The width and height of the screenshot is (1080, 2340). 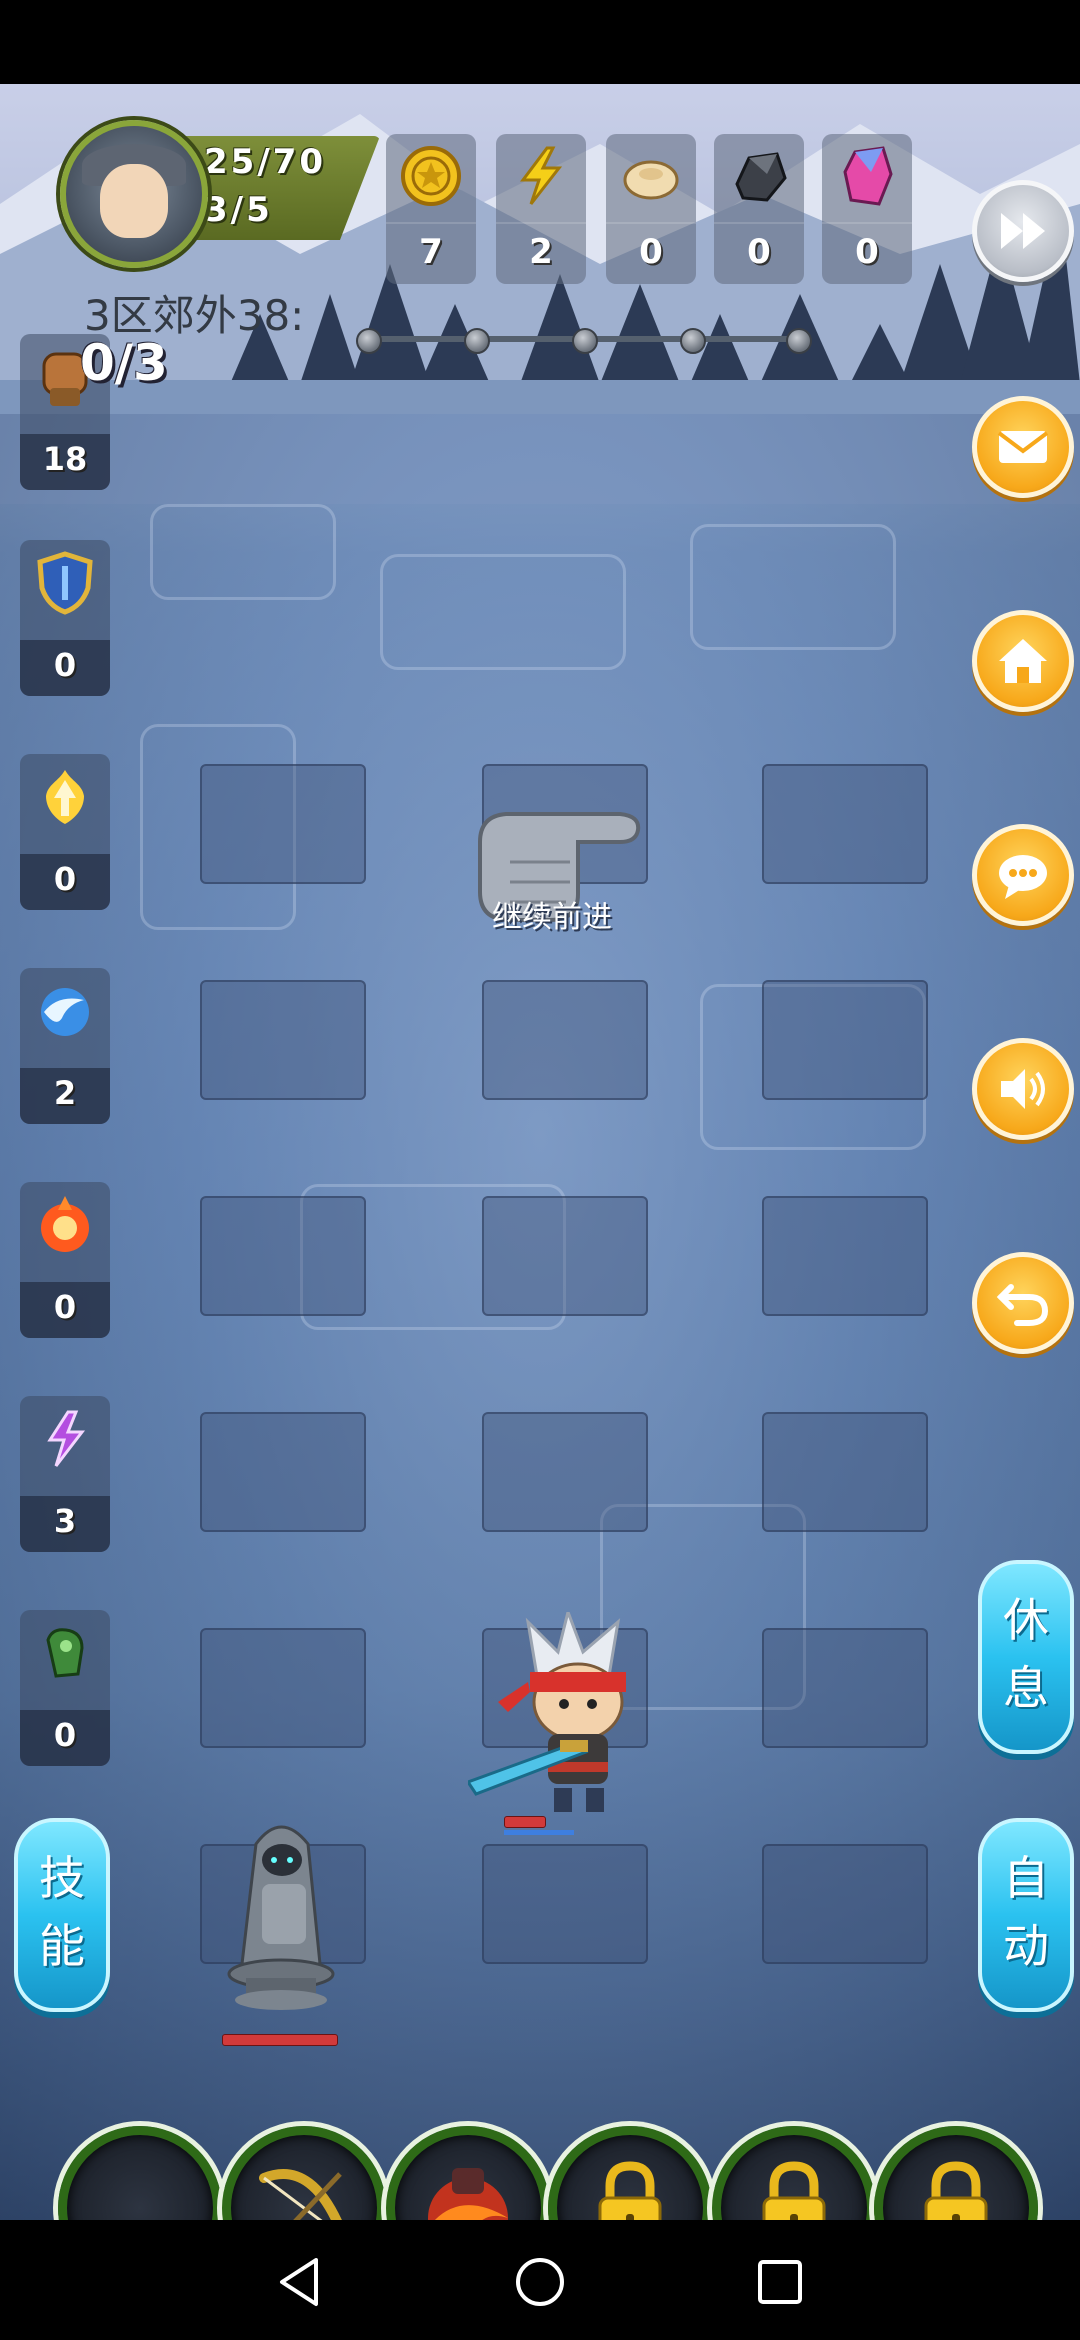 What do you see at coordinates (552, 914) in the screenshot?
I see `continue-hint: 继续前进` at bounding box center [552, 914].